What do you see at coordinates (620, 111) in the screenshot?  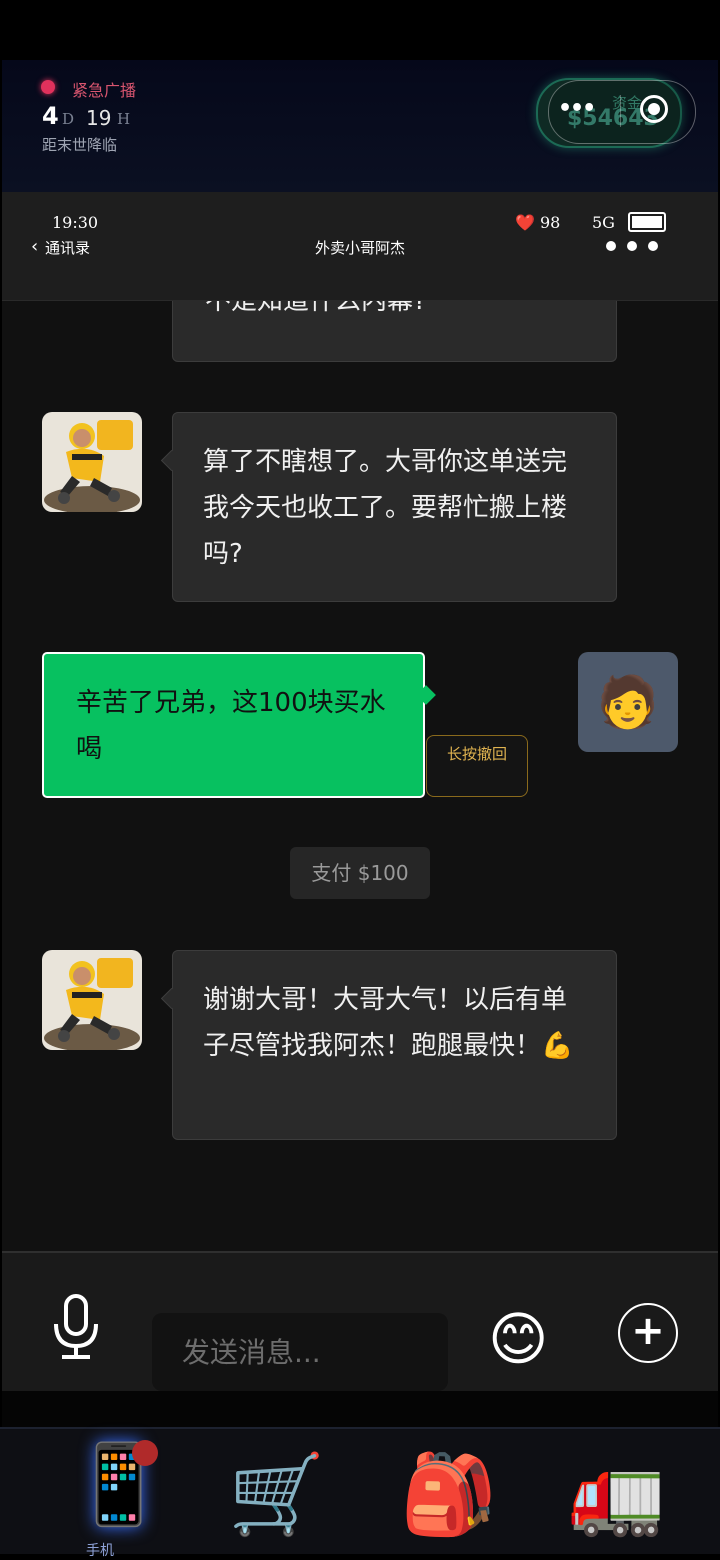 I see `capsule-divider` at bounding box center [620, 111].